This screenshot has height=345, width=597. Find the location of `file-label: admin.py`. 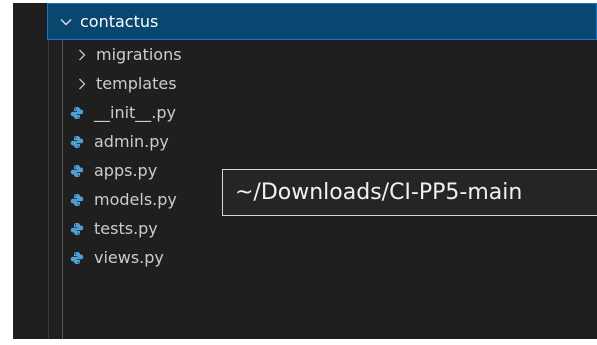

file-label: admin.py is located at coordinates (131, 141).